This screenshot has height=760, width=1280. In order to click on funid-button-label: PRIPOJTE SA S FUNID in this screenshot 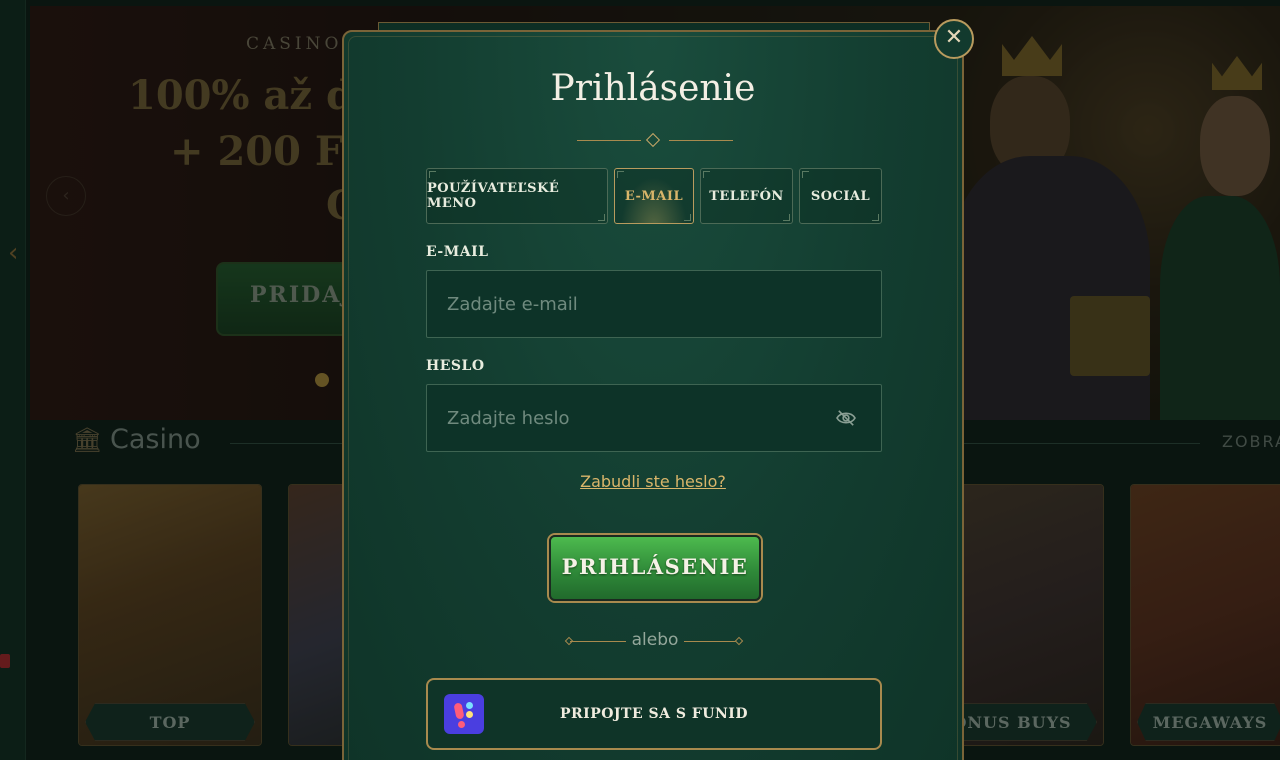, I will do `click(654, 714)`.